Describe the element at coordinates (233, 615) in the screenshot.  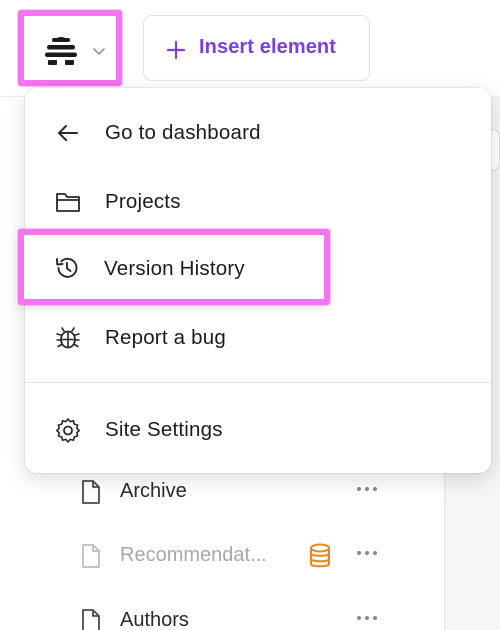
I see `page-row-authors: Authors` at that location.